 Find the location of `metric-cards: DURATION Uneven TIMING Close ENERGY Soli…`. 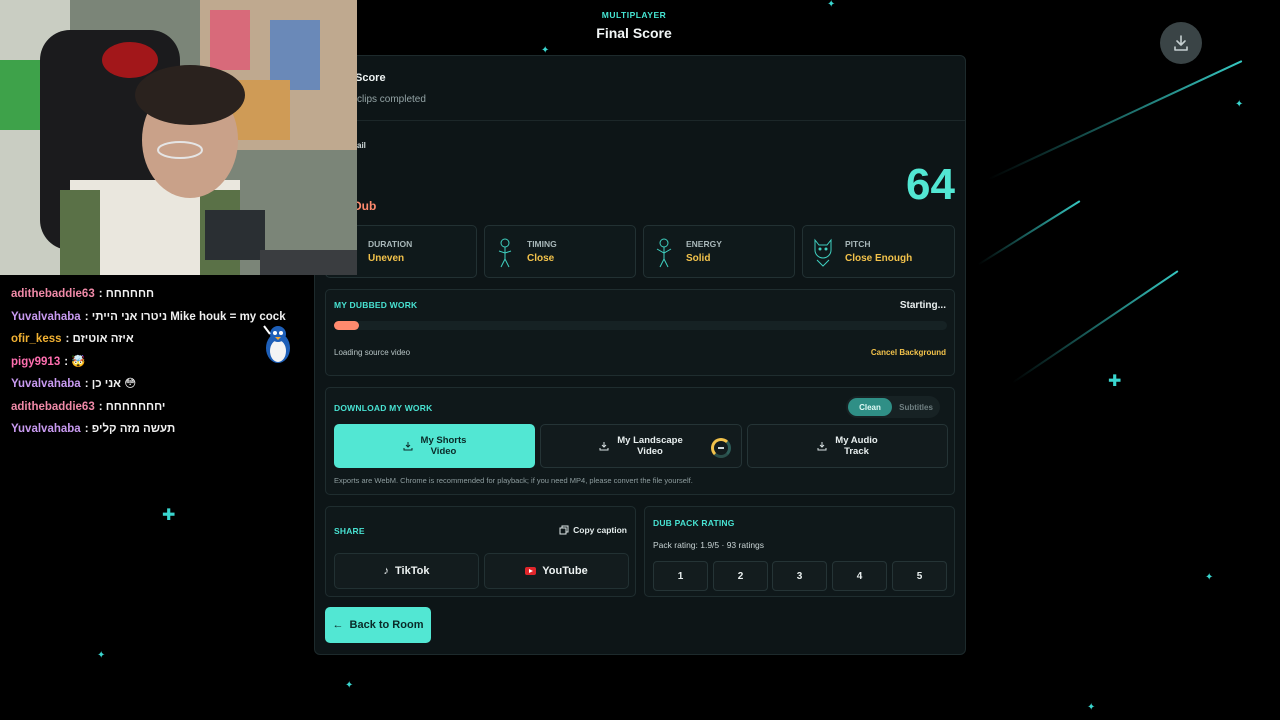

metric-cards: DURATION Uneven TIMING Close ENERGY Soli… is located at coordinates (636, 252).